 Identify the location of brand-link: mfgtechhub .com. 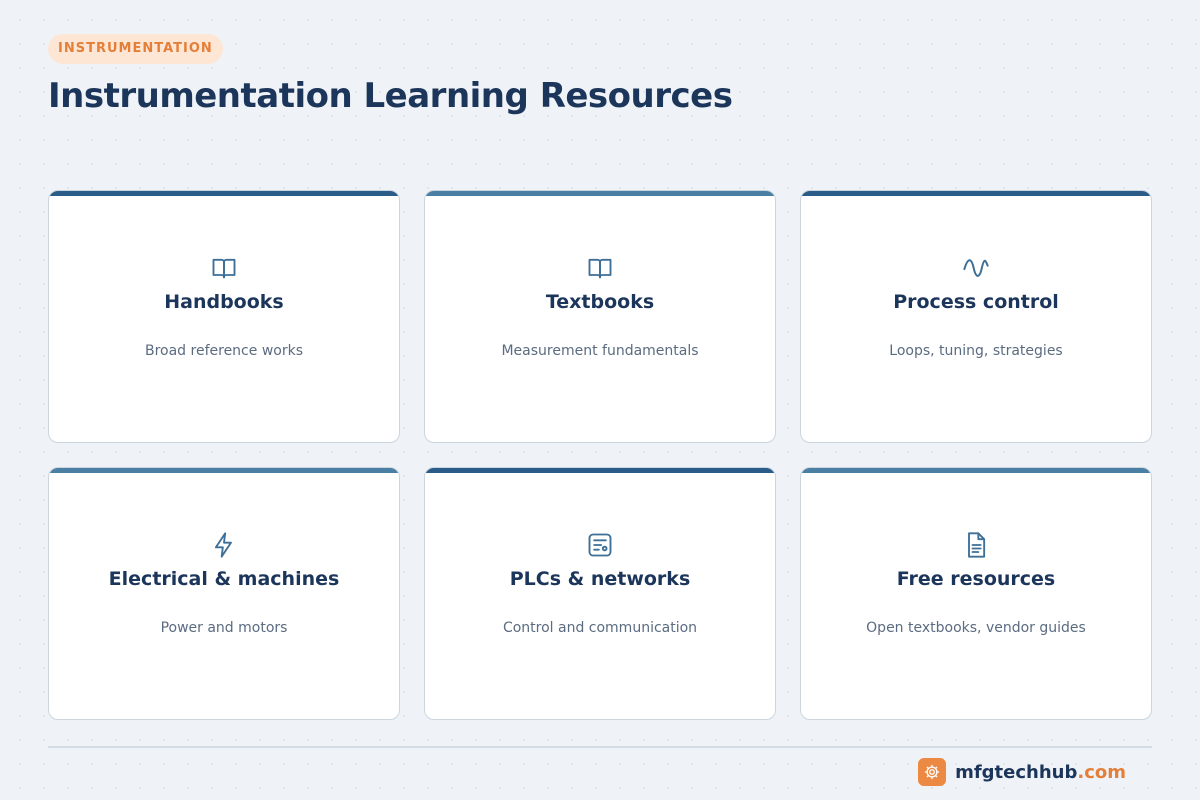
(1022, 772).